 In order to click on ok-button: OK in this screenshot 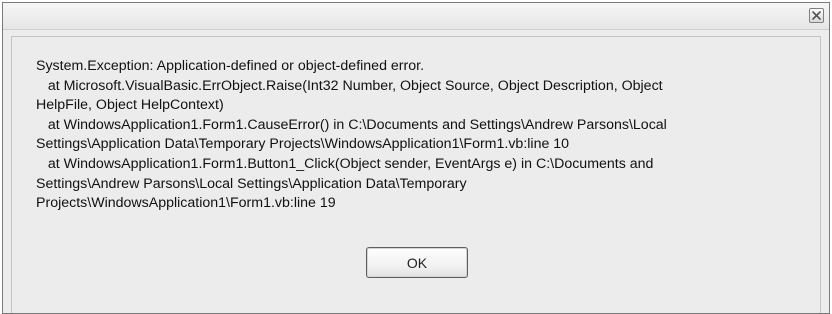, I will do `click(417, 262)`.